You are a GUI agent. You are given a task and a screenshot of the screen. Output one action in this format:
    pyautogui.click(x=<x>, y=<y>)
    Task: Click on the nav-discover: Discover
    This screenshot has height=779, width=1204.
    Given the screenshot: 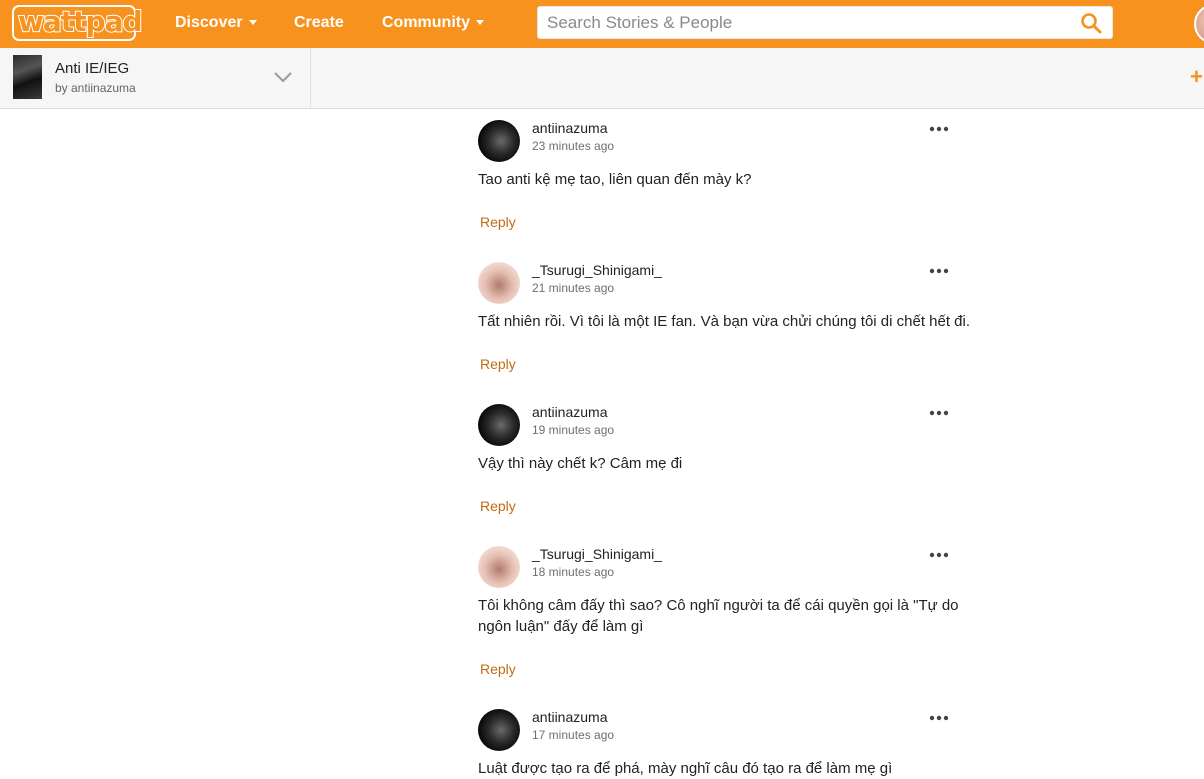 What is the action you would take?
    pyautogui.click(x=216, y=23)
    